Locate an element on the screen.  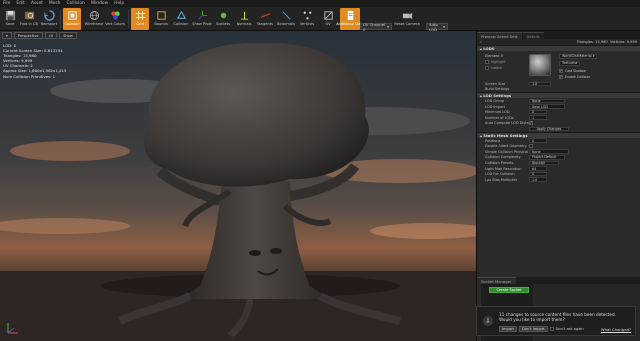
dont-import-button: Don't Import is located at coordinates (533, 329).